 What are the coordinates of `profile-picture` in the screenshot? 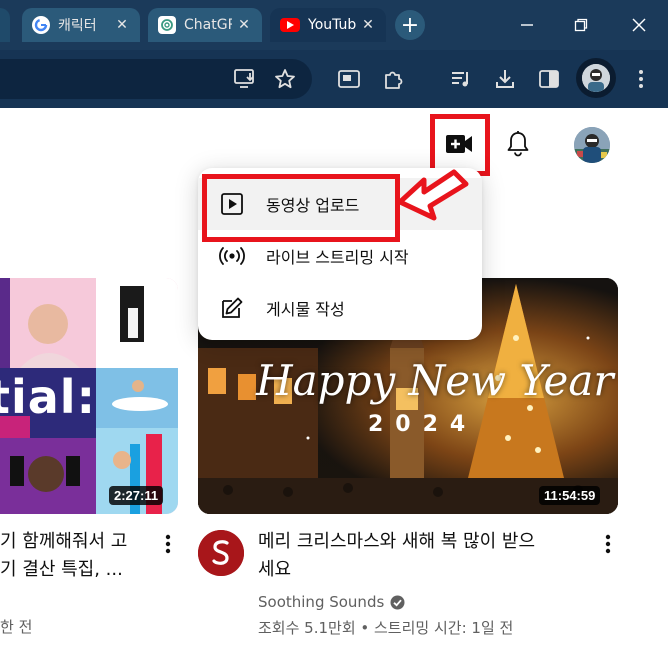 It's located at (596, 78).